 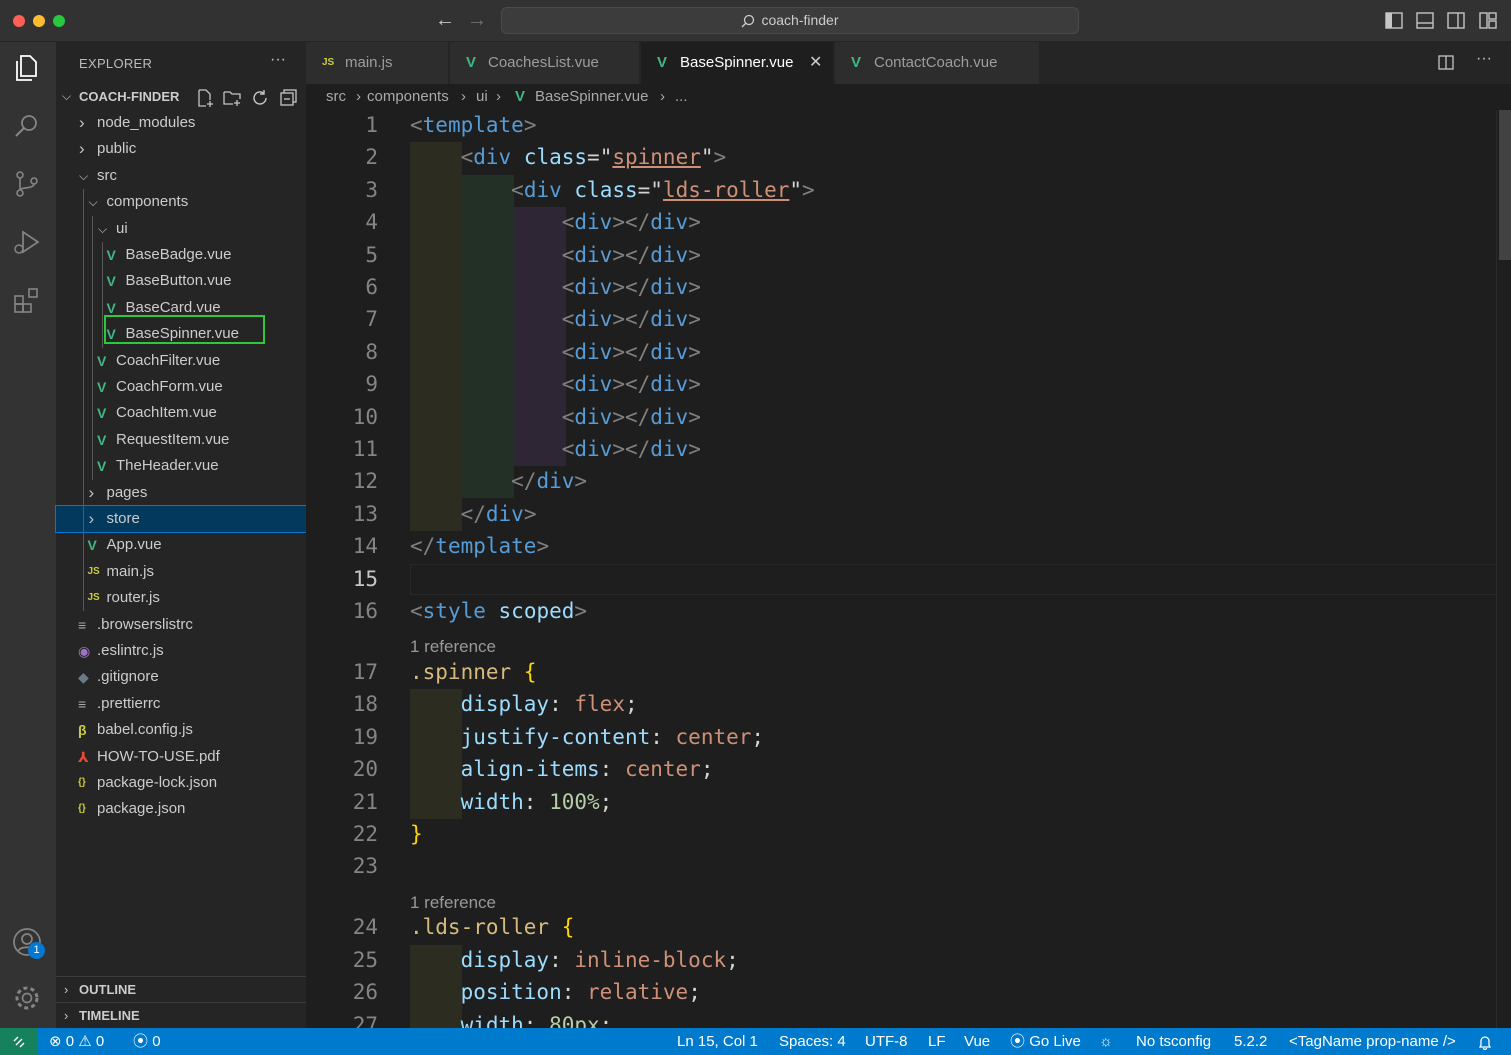 I want to click on encoding-setting: UTF-8, so click(x=886, y=1041).